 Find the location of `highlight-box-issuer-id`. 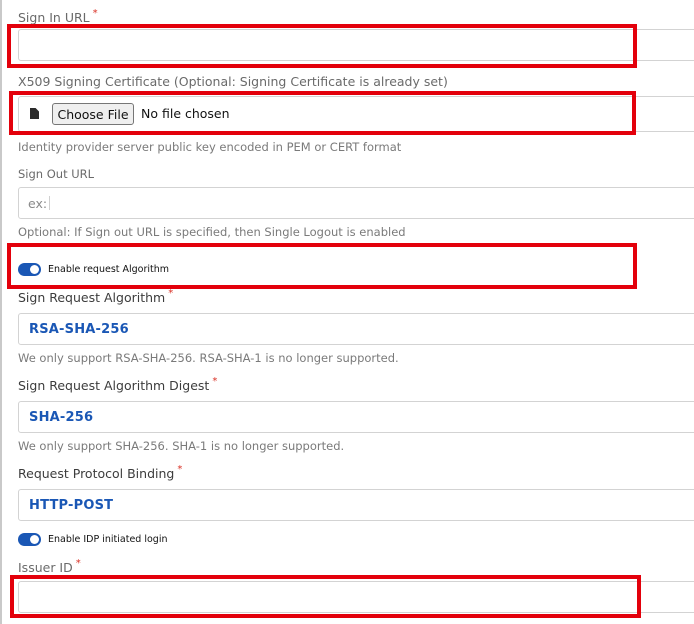

highlight-box-issuer-id is located at coordinates (325, 596).